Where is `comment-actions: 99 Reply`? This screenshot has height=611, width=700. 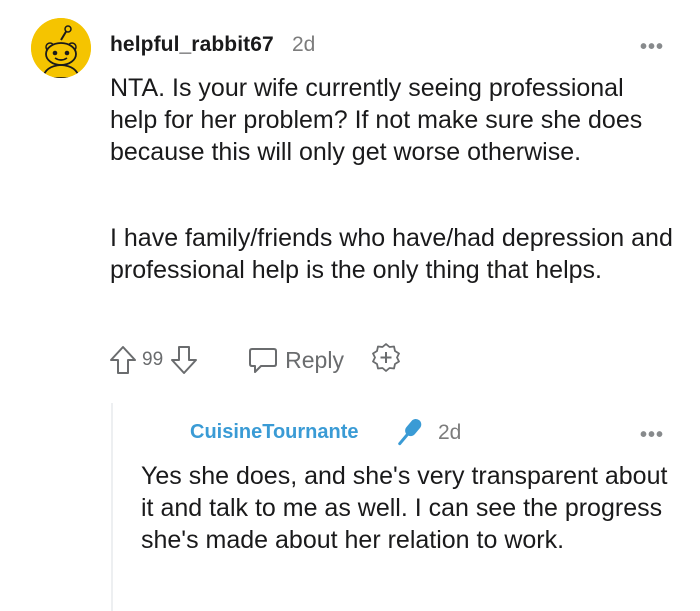
comment-actions: 99 Reply is located at coordinates (255, 360).